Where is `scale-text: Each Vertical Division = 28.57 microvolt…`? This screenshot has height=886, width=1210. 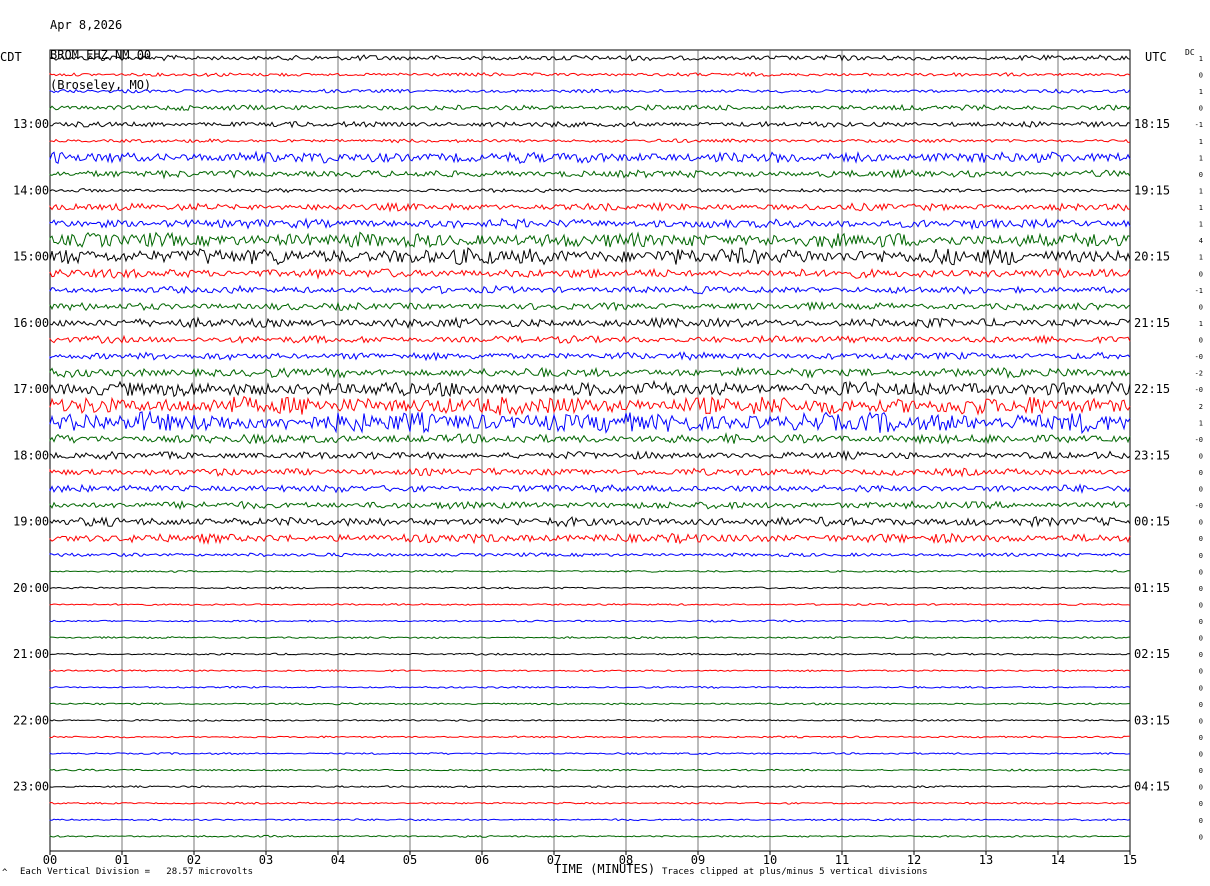
scale-text: Each Vertical Division = 28.57 microvolt… is located at coordinates (136, 872).